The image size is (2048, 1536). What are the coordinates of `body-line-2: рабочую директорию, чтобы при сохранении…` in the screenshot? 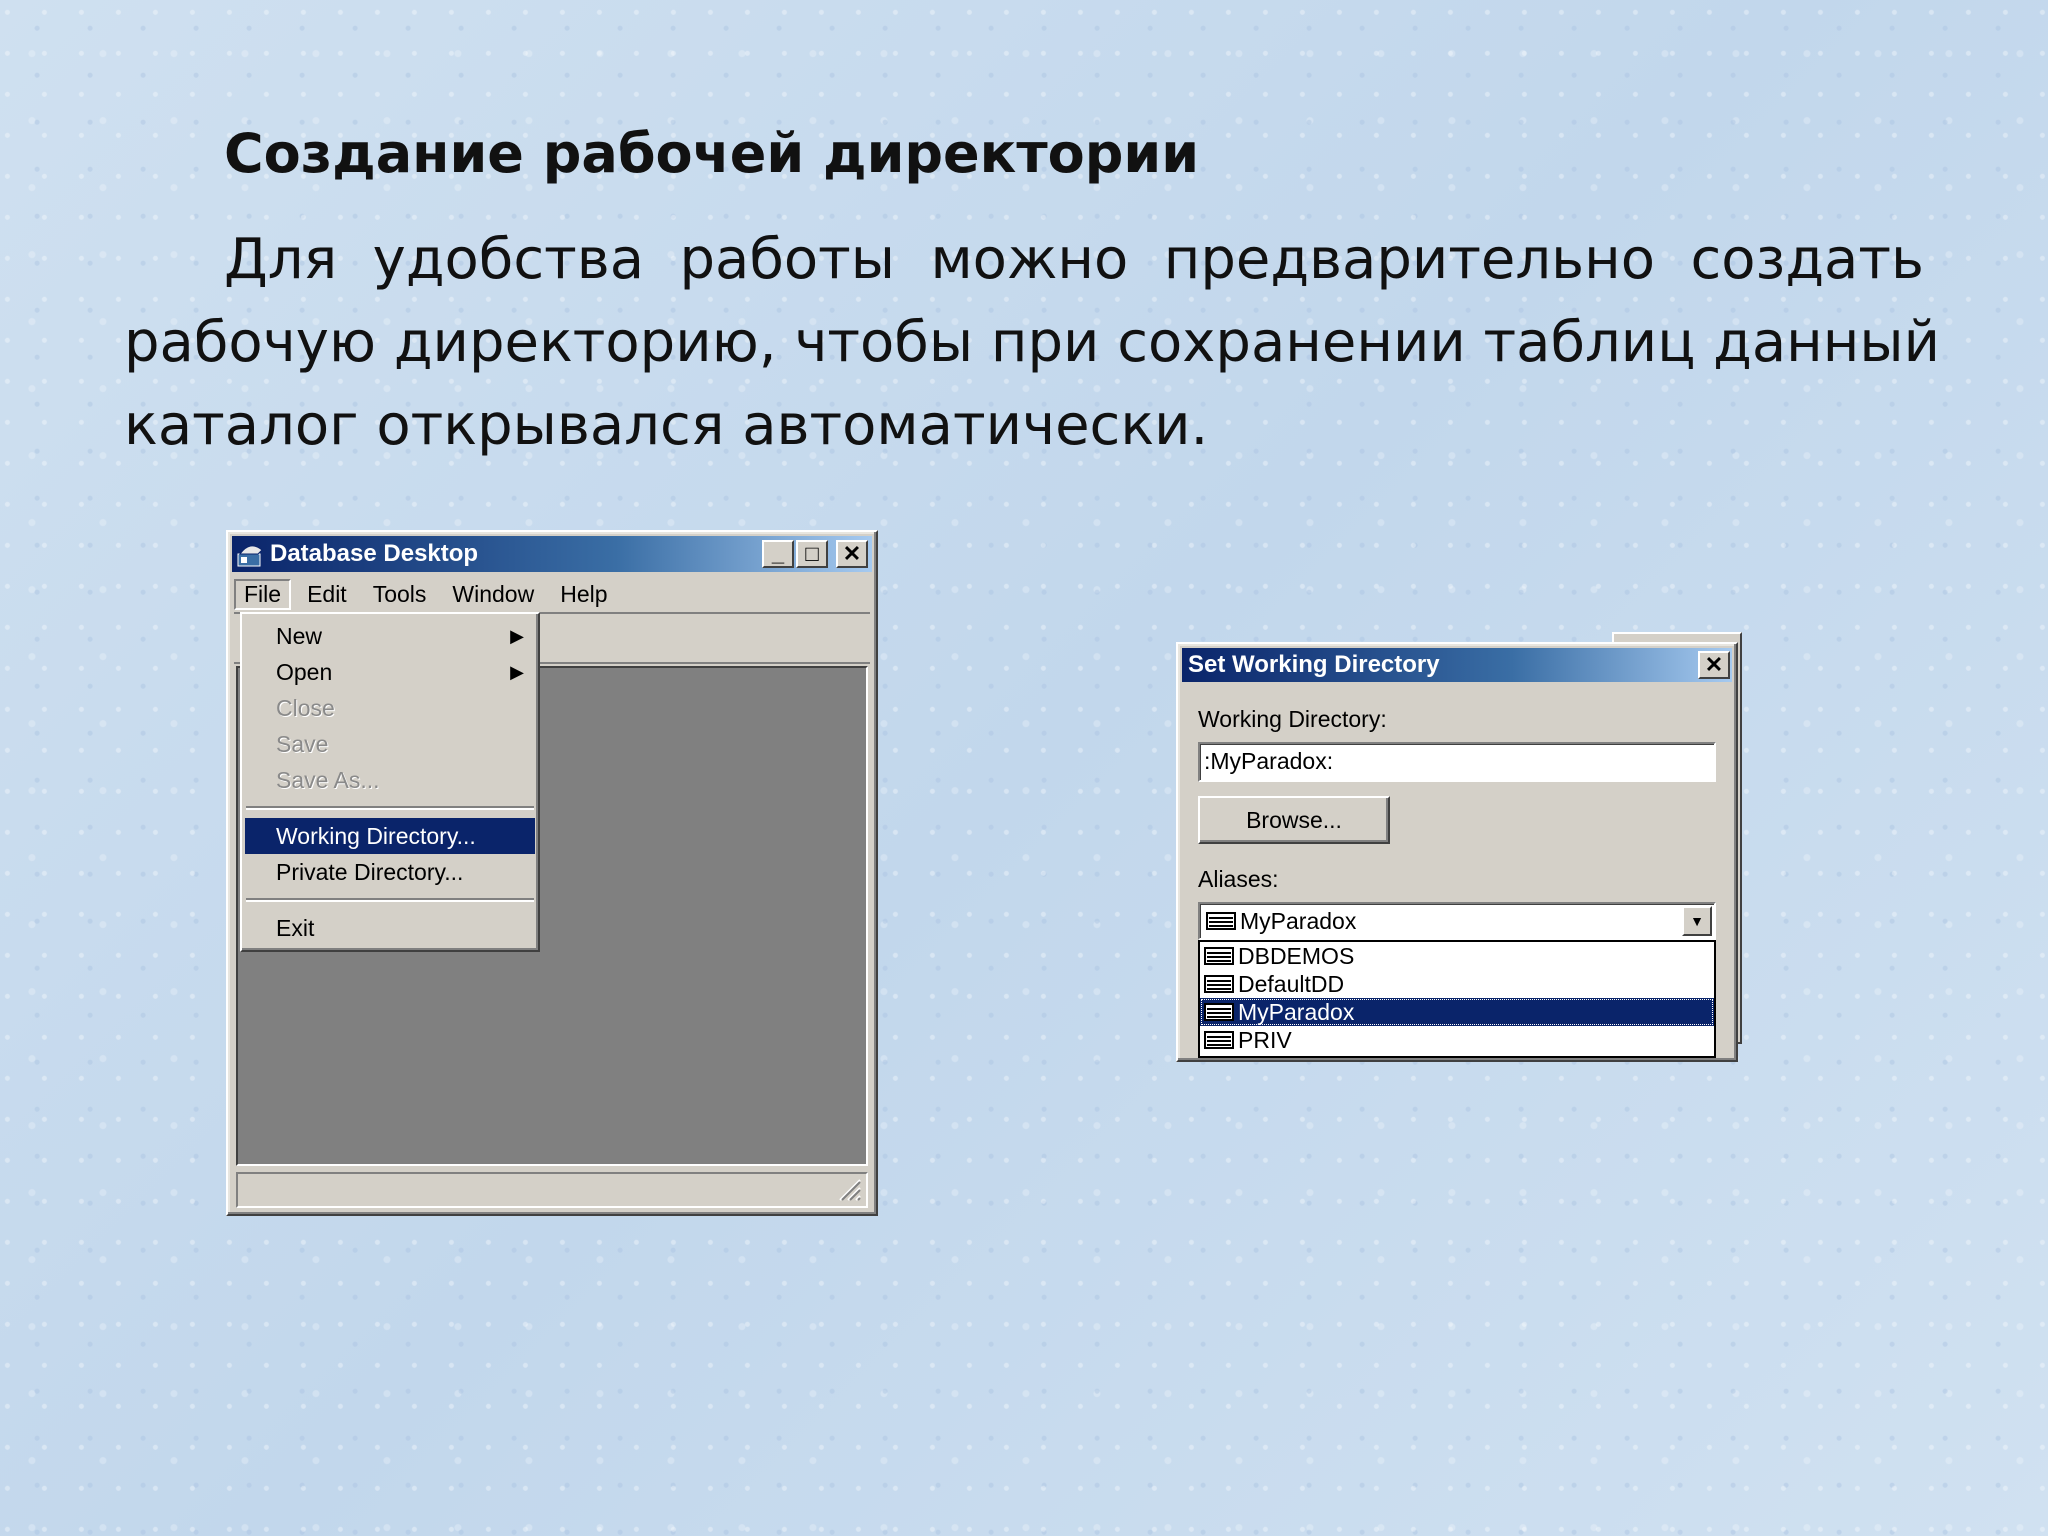 It's located at (1032, 342).